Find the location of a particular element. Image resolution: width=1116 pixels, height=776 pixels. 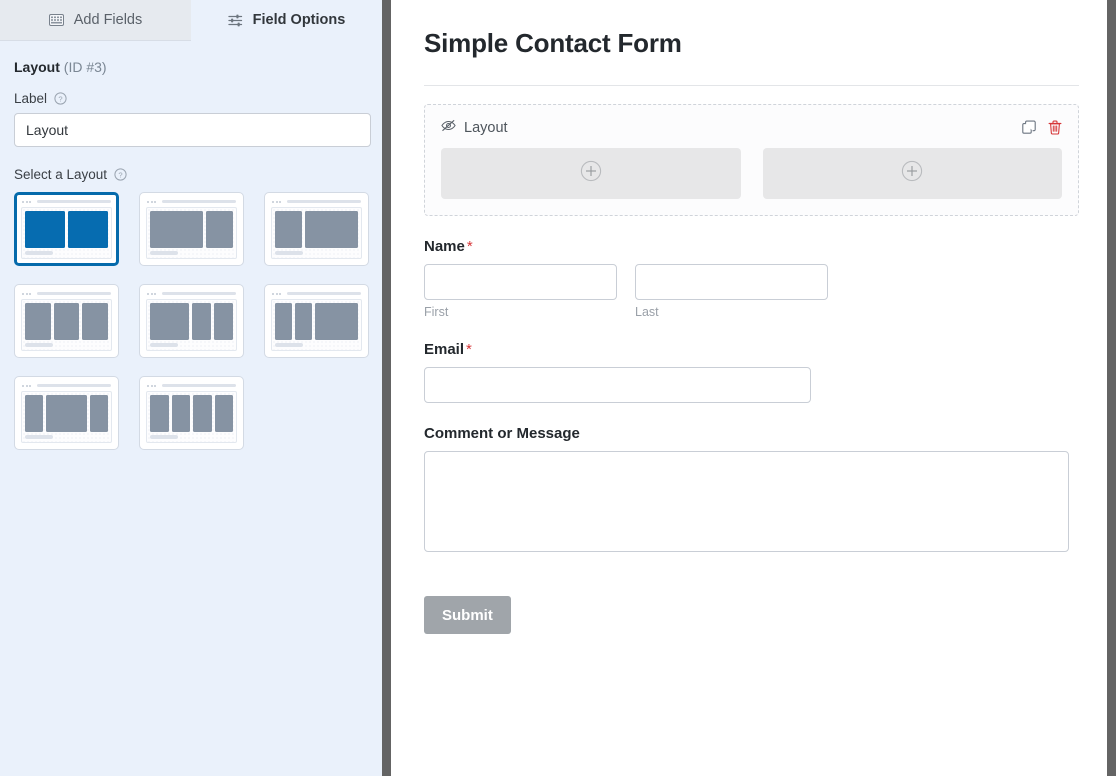

eye-slash-icon is located at coordinates (448, 127).